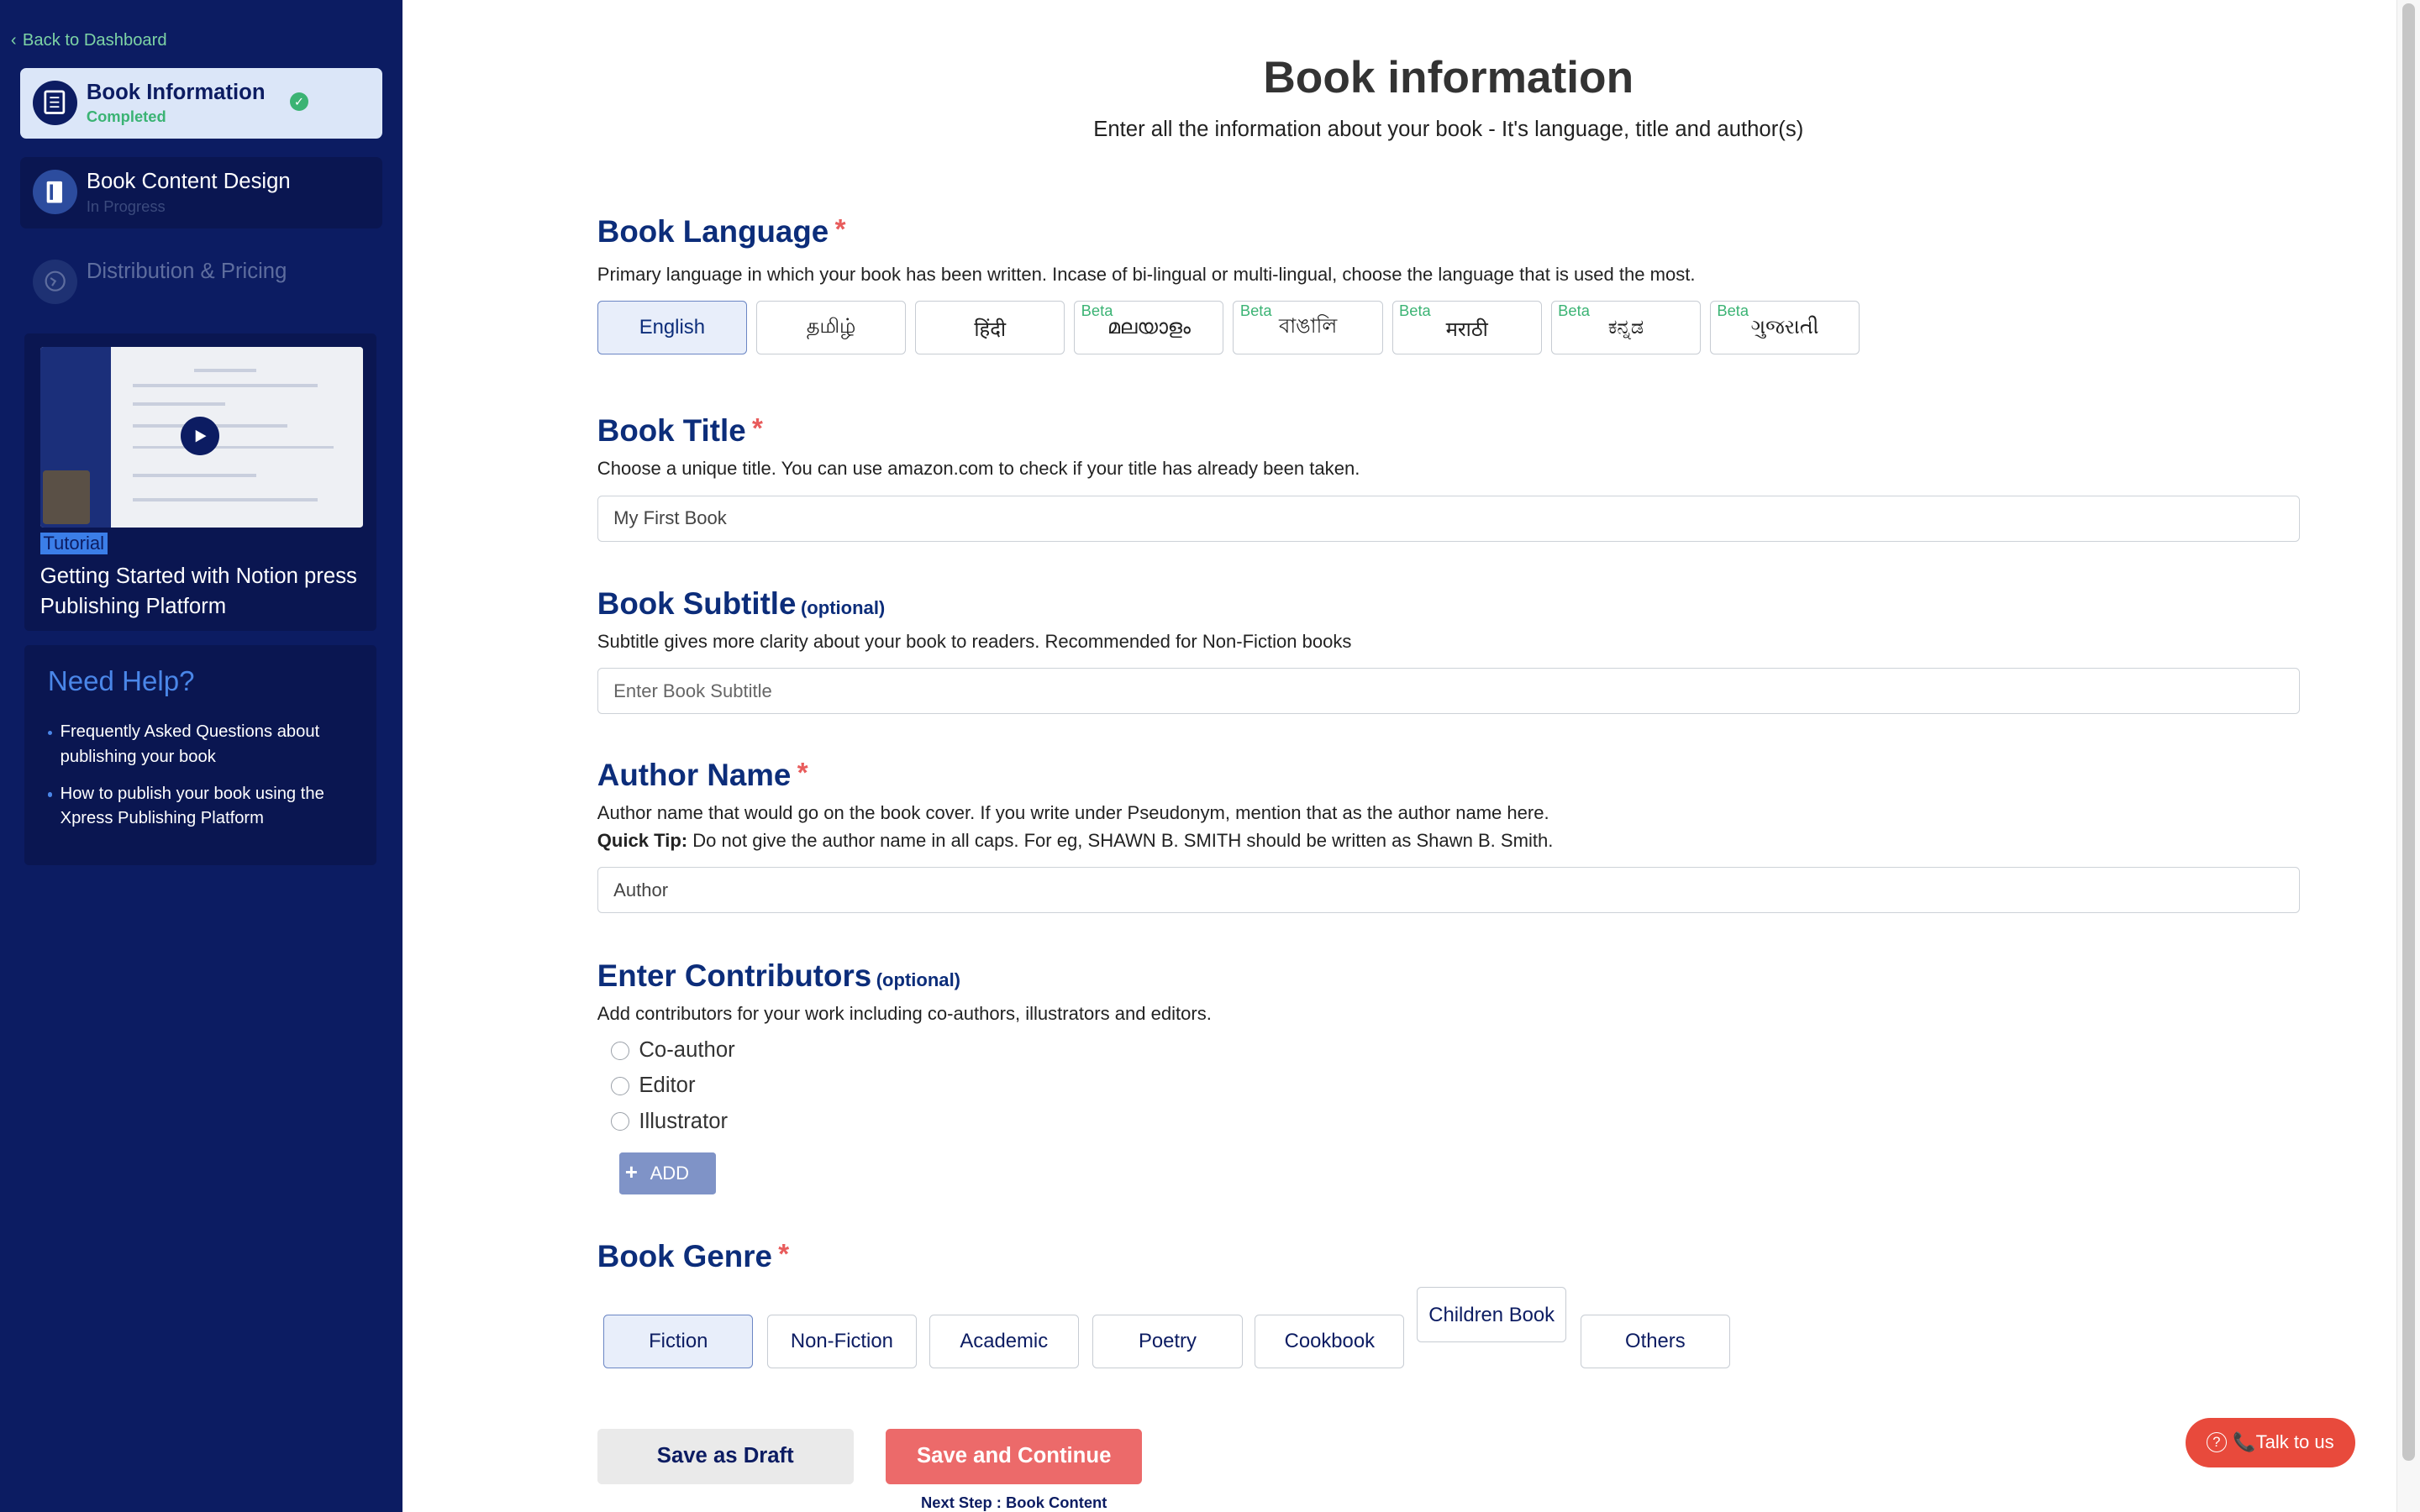  I want to click on talk-to-us-button: ? 📞Talk to us, so click(2270, 1442).